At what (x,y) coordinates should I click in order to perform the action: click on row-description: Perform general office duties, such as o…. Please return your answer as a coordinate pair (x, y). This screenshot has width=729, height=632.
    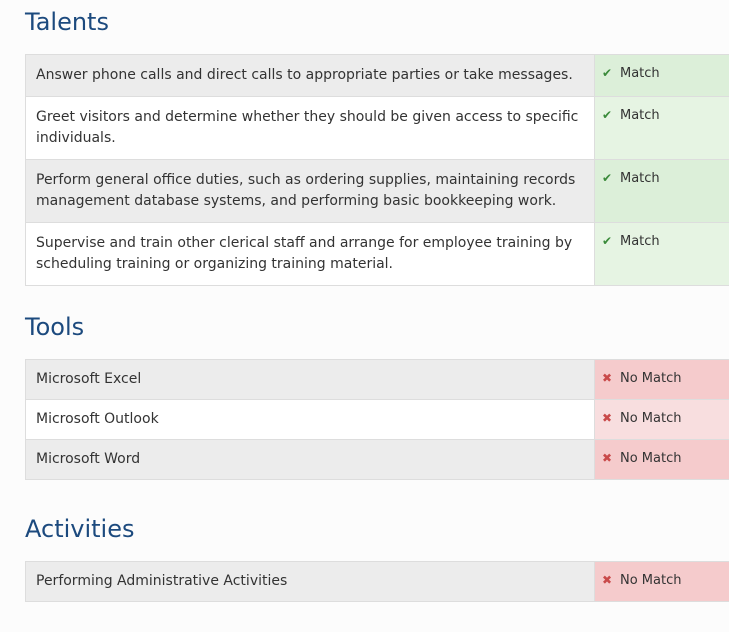
    Looking at the image, I should click on (310, 191).